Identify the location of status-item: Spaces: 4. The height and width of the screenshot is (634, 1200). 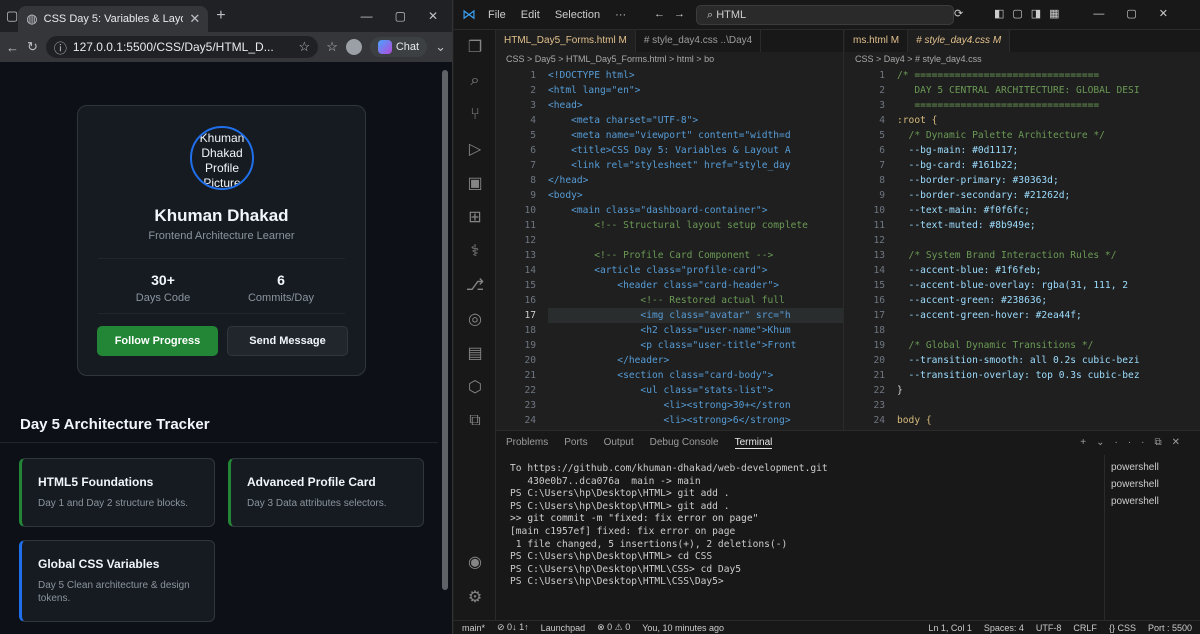
(1004, 628).